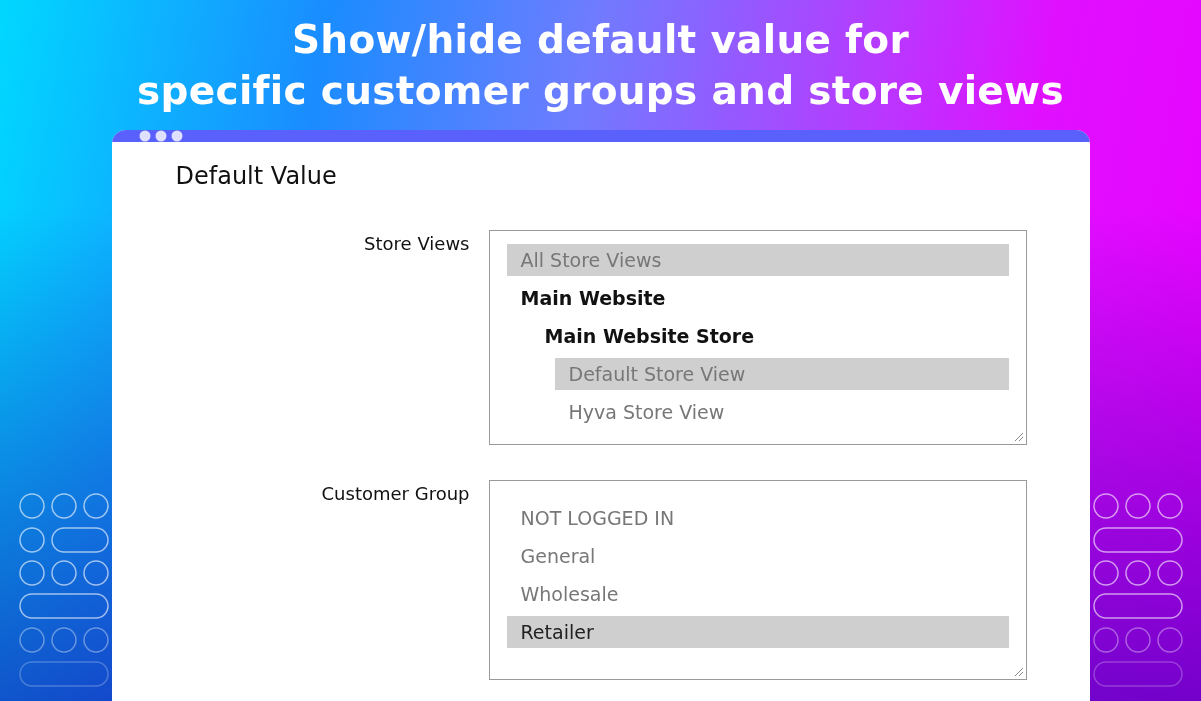 This screenshot has width=1201, height=701. I want to click on headline: specific customer groups and store views, so click(600, 91).